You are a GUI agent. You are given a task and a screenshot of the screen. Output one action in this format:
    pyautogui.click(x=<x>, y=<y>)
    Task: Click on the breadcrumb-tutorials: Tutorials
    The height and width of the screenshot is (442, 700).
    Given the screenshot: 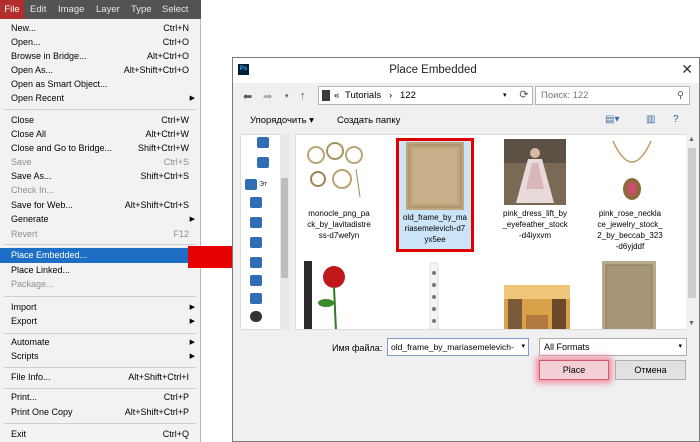 What is the action you would take?
    pyautogui.click(x=363, y=95)
    